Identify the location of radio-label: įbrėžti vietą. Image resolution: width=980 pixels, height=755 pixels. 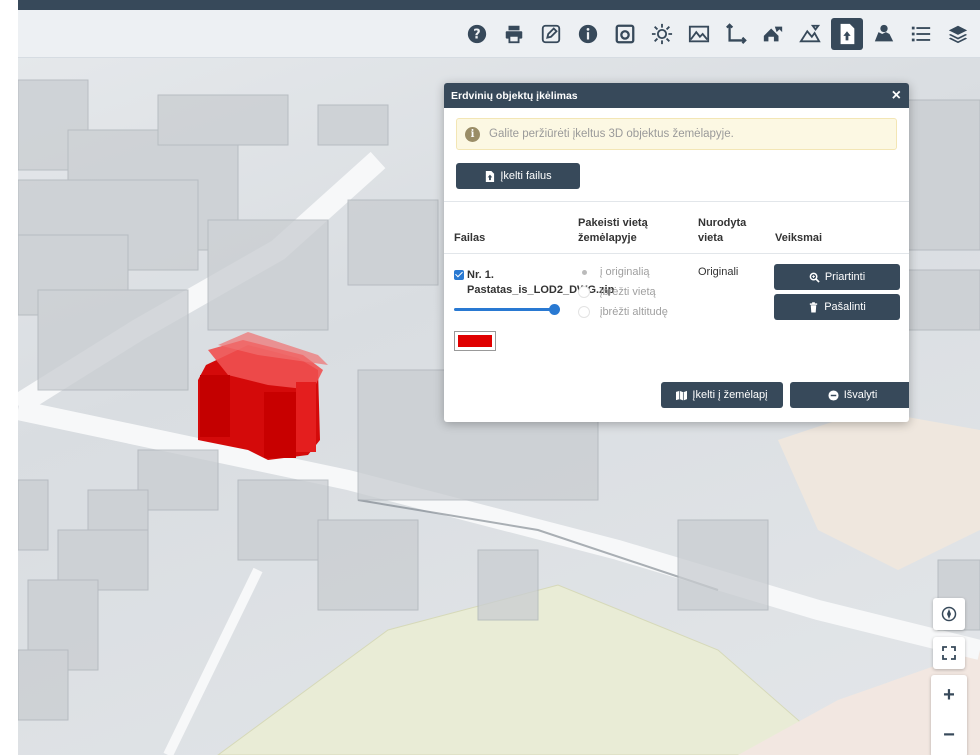
(628, 292).